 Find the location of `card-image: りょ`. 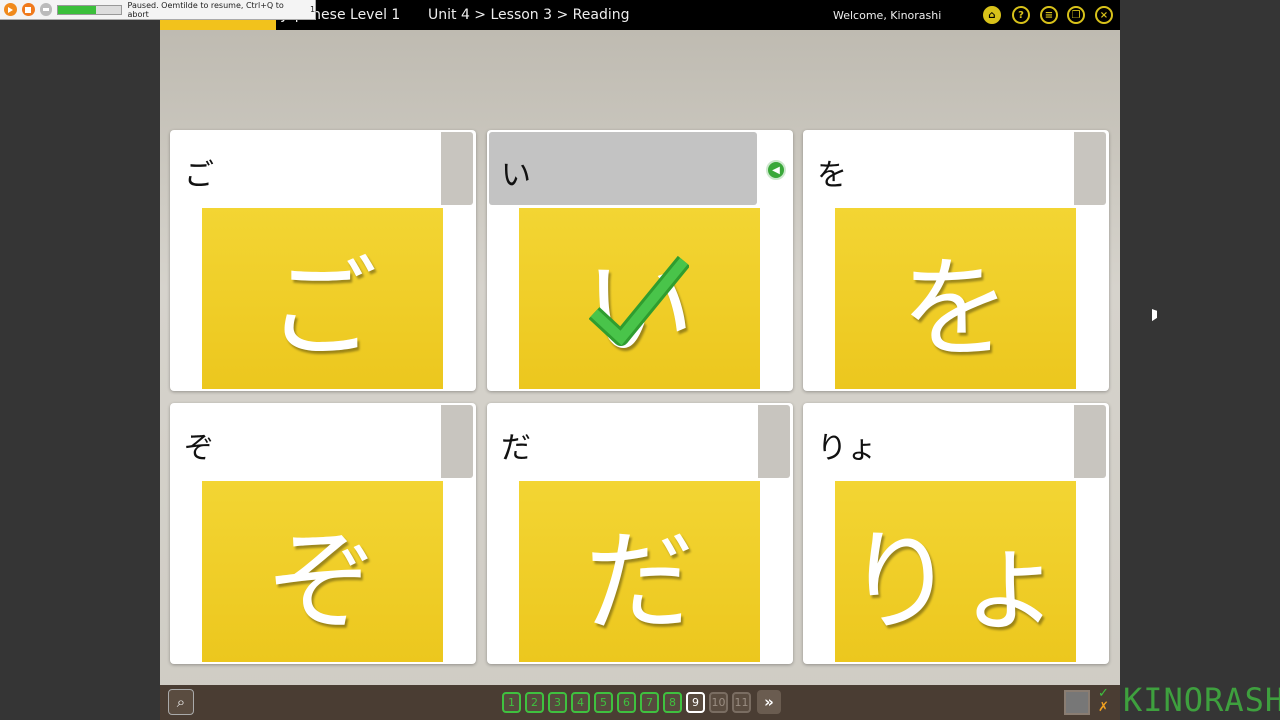

card-image: りょ is located at coordinates (955, 571).